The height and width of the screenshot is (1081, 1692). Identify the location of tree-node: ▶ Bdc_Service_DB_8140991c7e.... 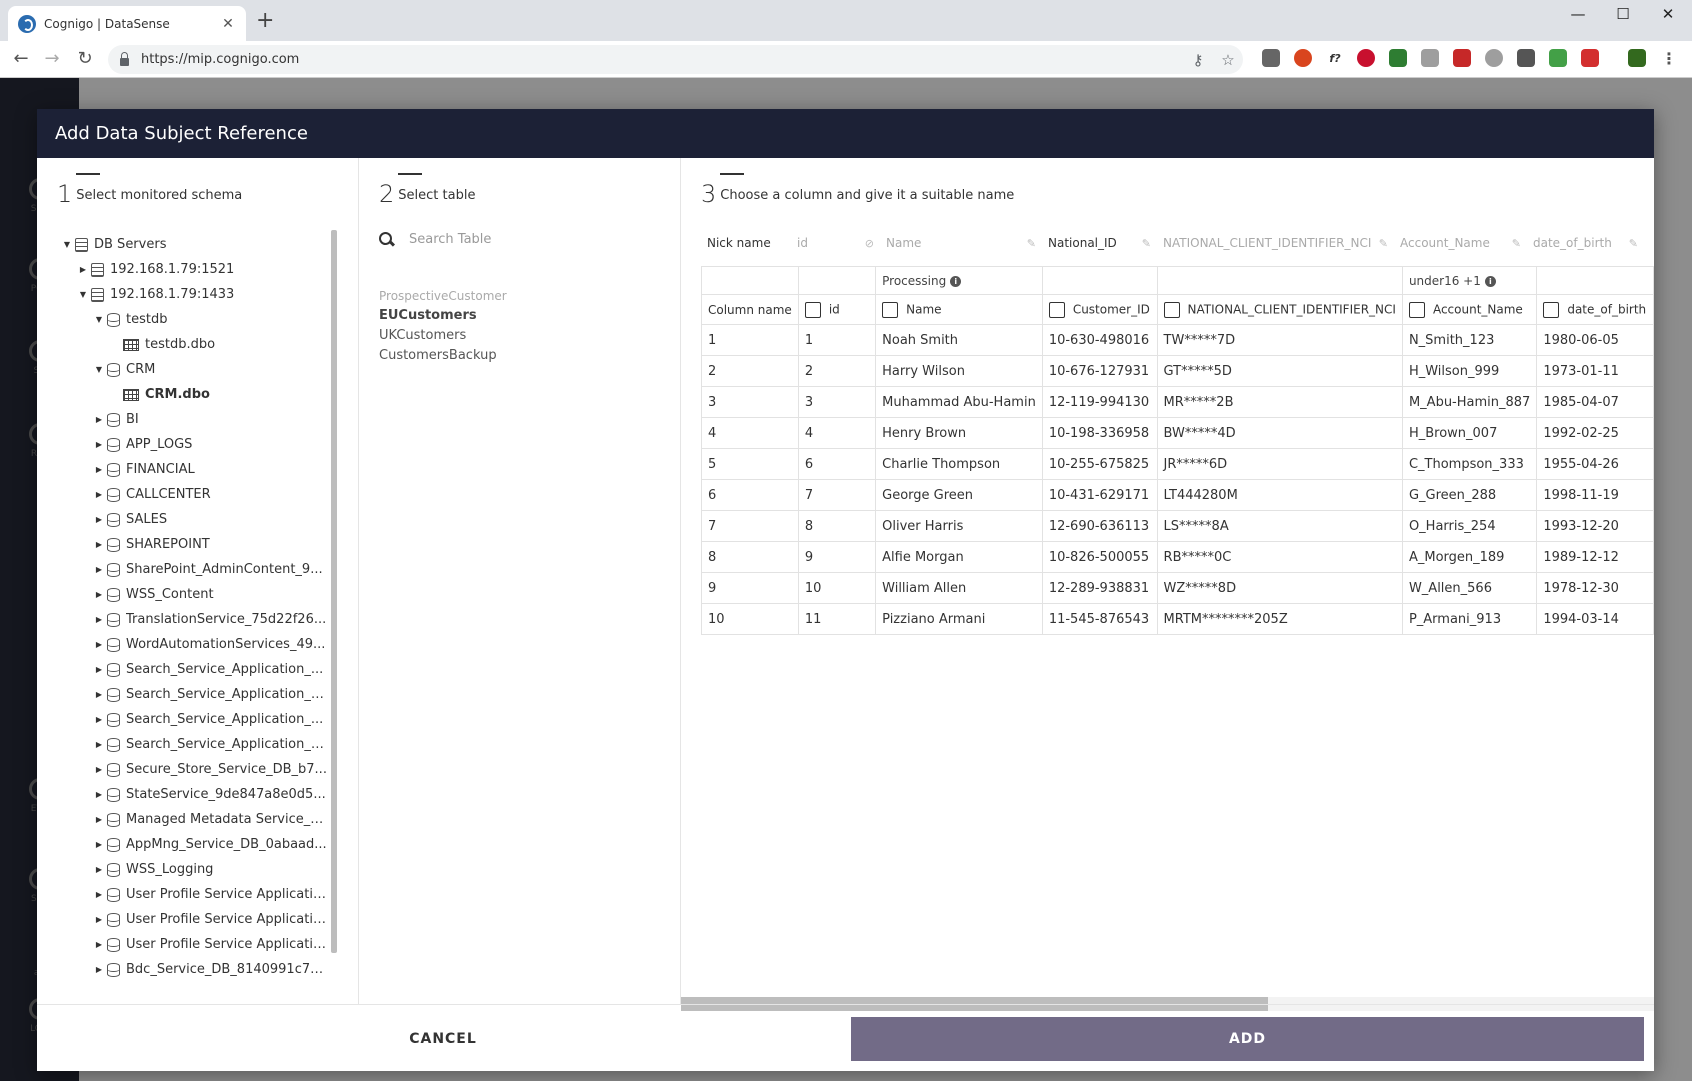
(194, 969).